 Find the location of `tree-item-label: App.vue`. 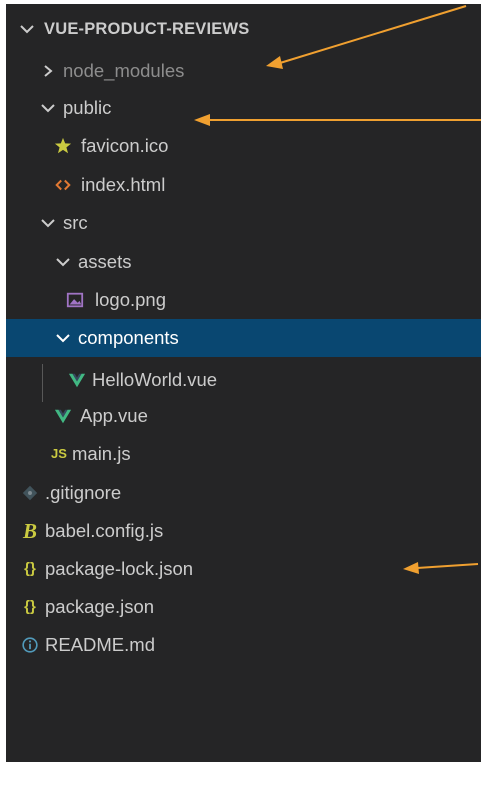

tree-item-label: App.vue is located at coordinates (114, 415).